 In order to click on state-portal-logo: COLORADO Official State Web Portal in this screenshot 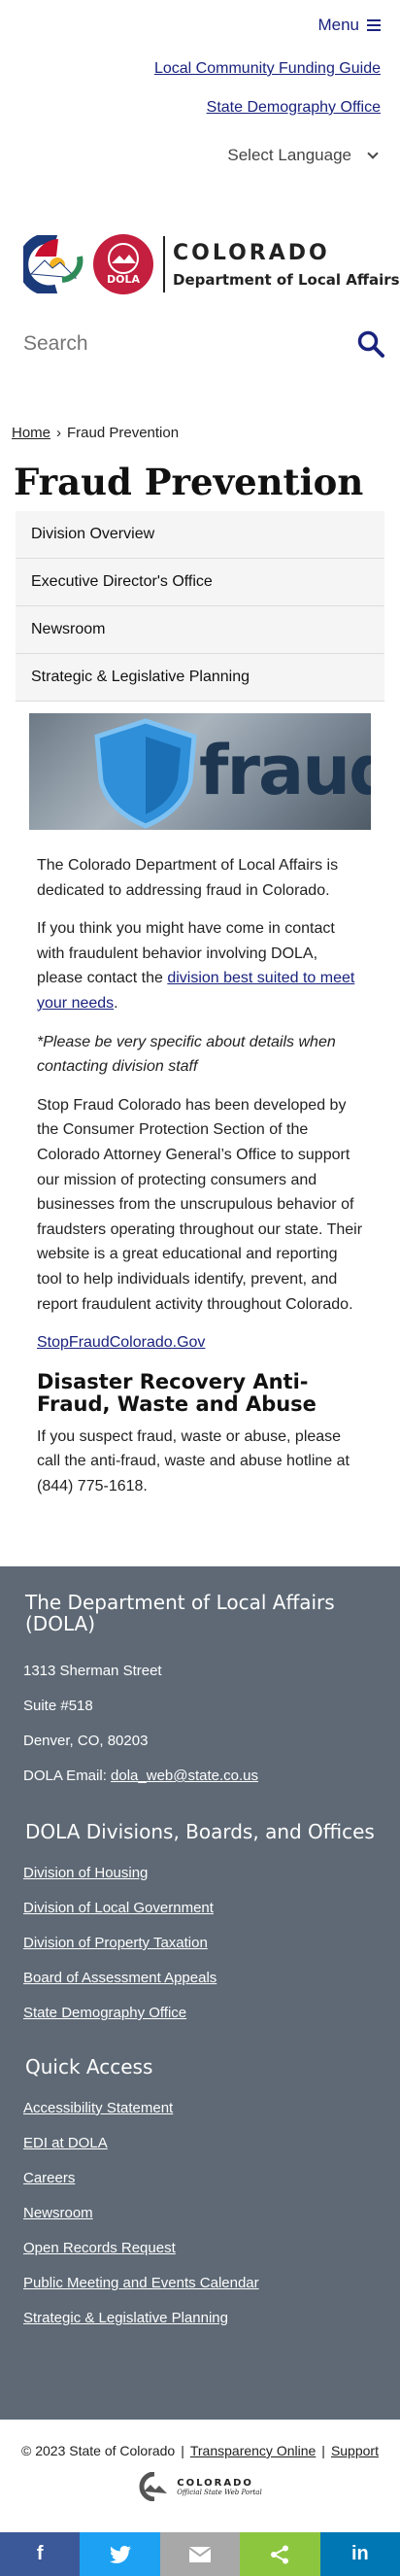, I will do `click(200, 2486)`.